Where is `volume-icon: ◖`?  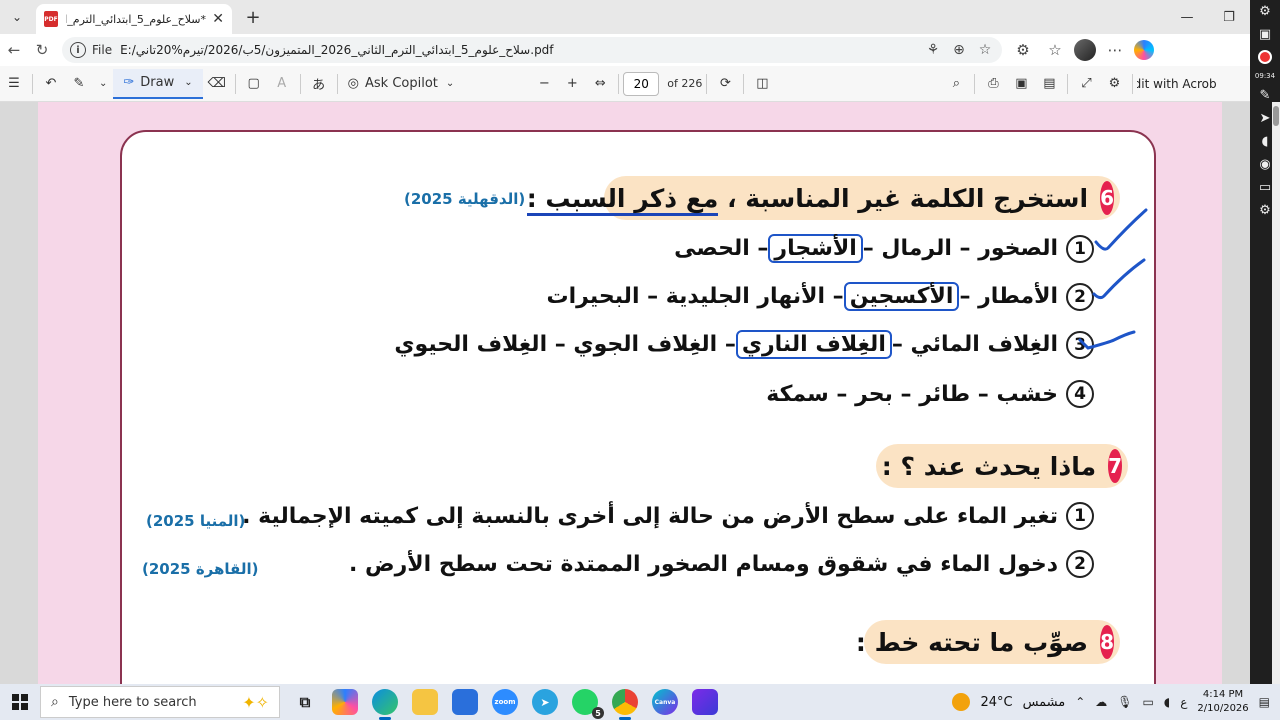 volume-icon: ◖ is located at coordinates (1265, 141).